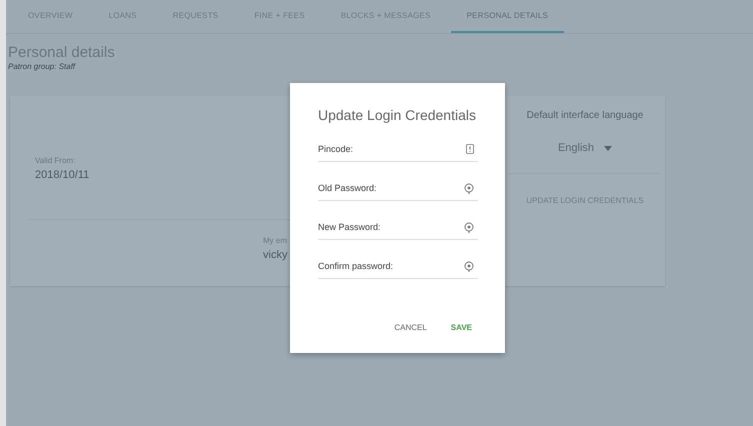 The image size is (753, 426). Describe the element at coordinates (585, 156) in the screenshot. I see `language-select: English` at that location.